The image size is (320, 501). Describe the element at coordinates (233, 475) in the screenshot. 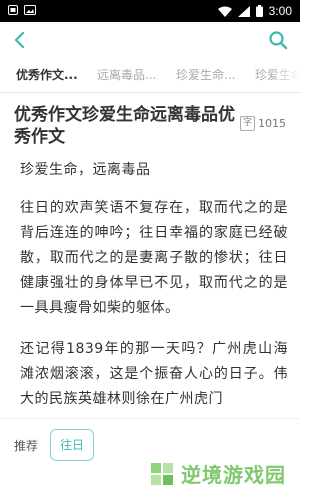

I see `watermark-text: 逆境游戏园` at that location.